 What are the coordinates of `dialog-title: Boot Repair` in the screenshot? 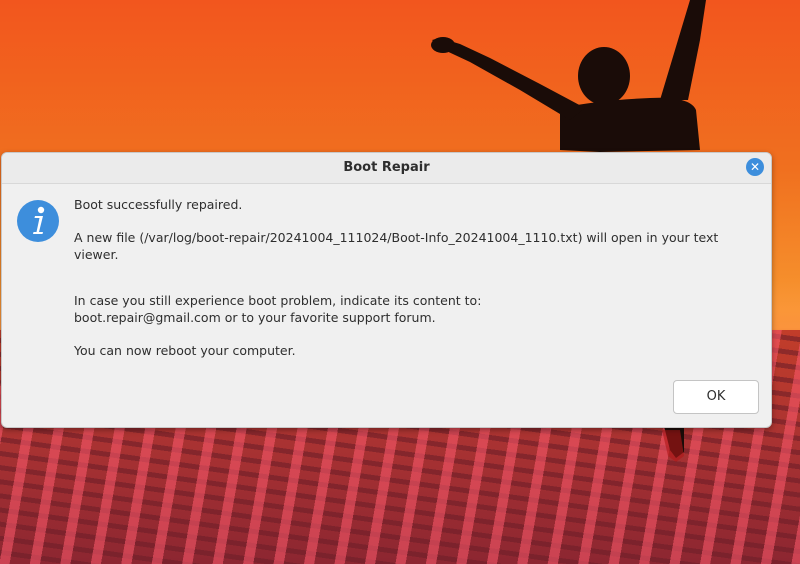 It's located at (386, 167).